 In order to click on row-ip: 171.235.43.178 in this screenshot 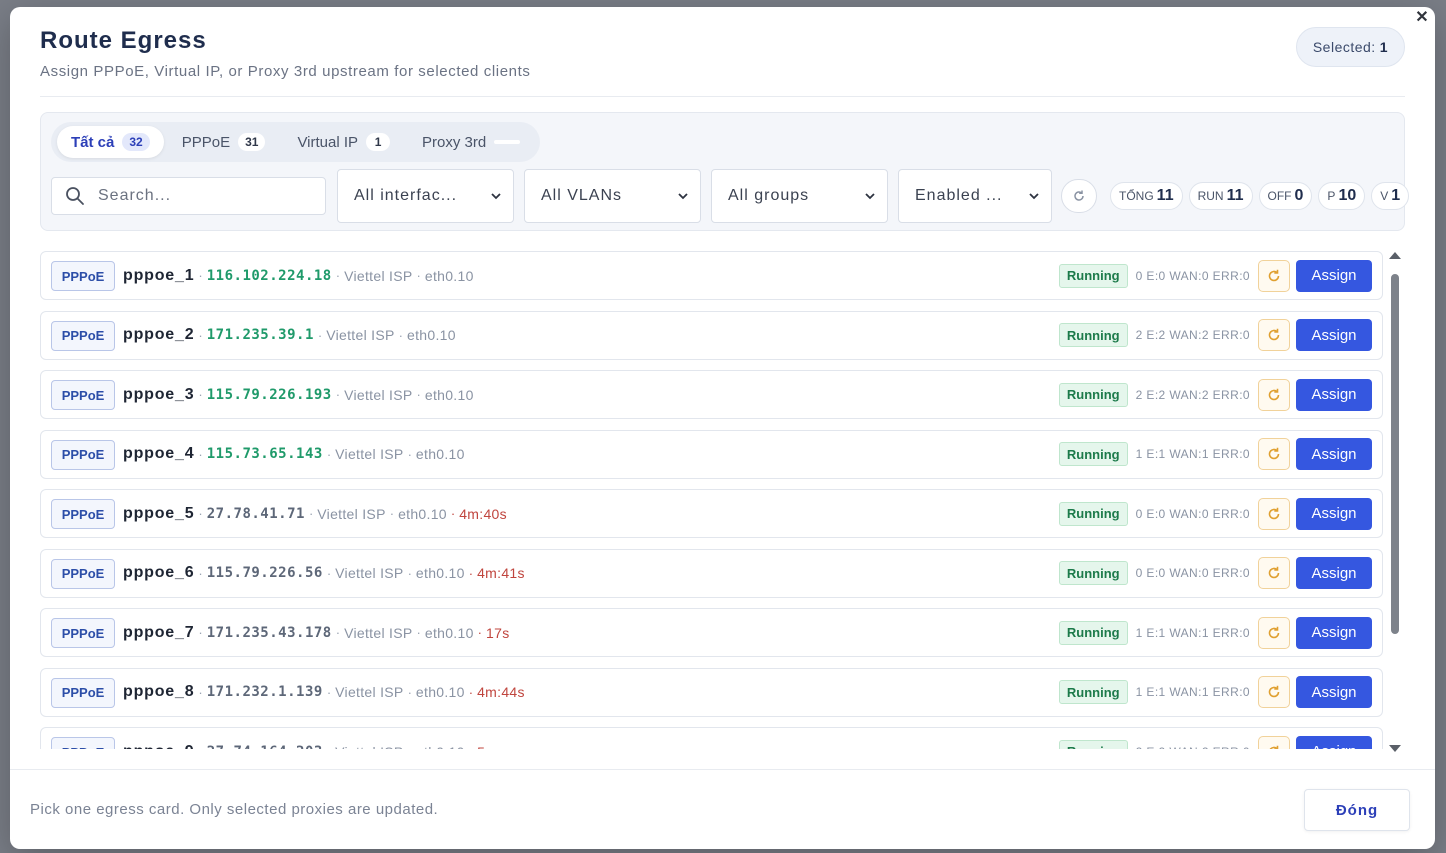, I will do `click(269, 632)`.